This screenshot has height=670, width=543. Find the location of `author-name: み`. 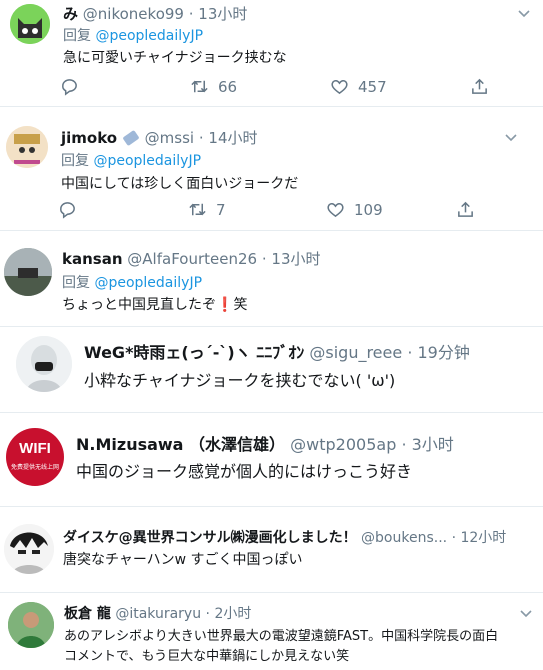

author-name: み is located at coordinates (70, 14).